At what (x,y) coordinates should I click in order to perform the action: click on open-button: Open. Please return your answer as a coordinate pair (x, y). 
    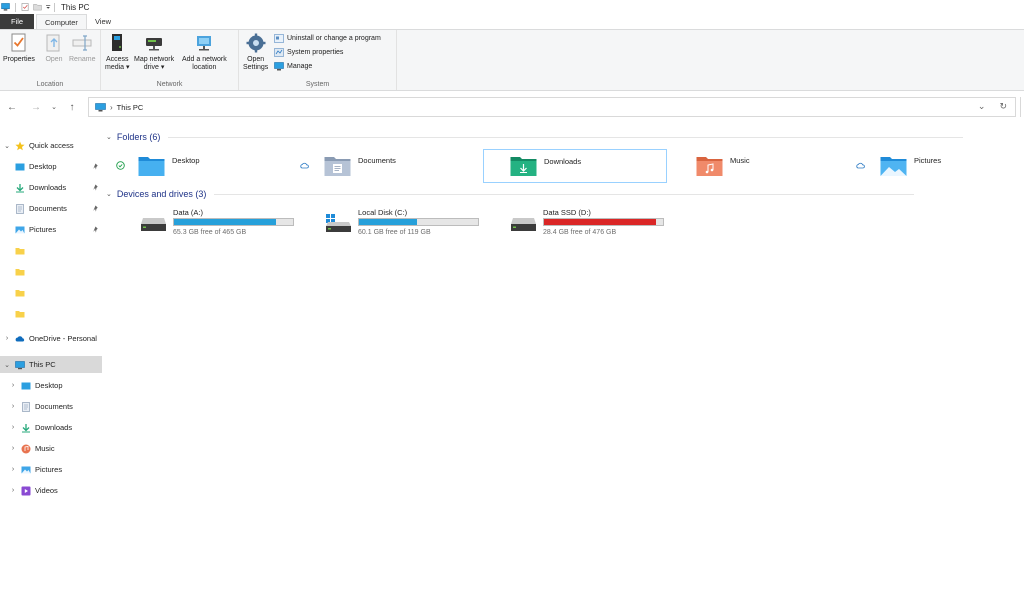
    Looking at the image, I should click on (54, 48).